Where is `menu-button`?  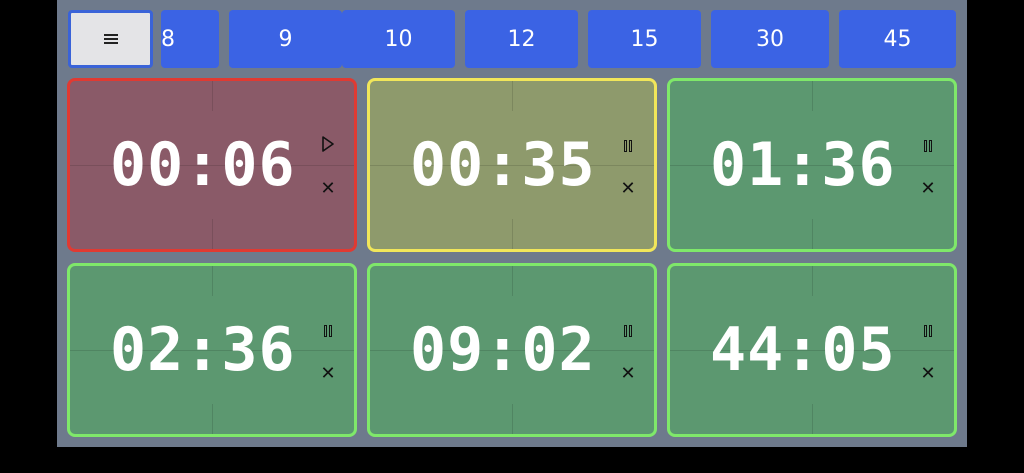 menu-button is located at coordinates (110, 39).